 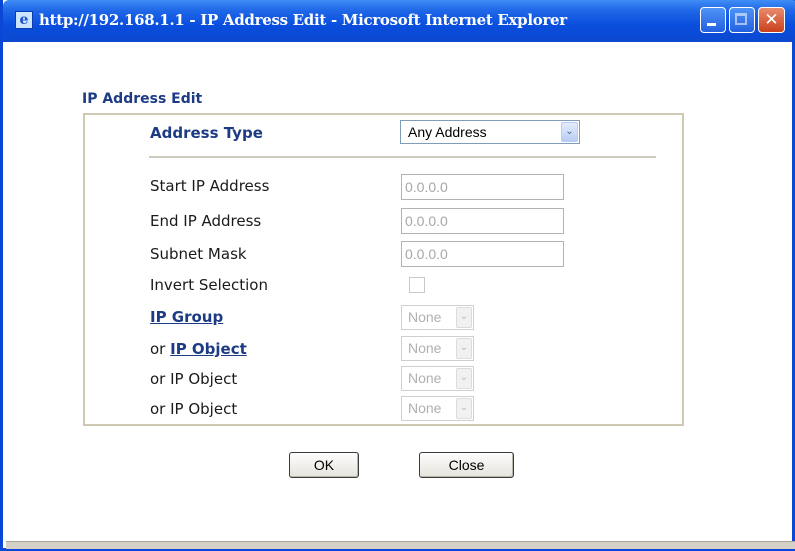 What do you see at coordinates (194, 409) in the screenshot?
I see `ip-object-3-label: or IP Object` at bounding box center [194, 409].